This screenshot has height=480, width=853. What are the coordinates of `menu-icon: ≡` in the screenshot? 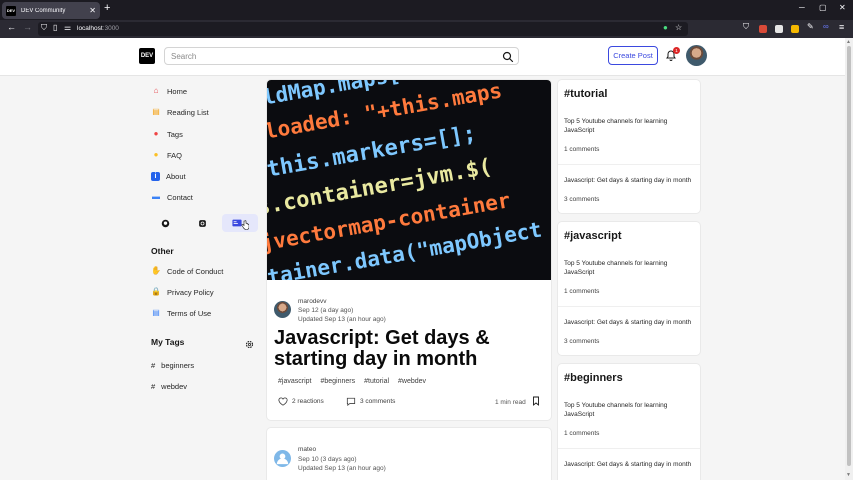 It's located at (841, 27).